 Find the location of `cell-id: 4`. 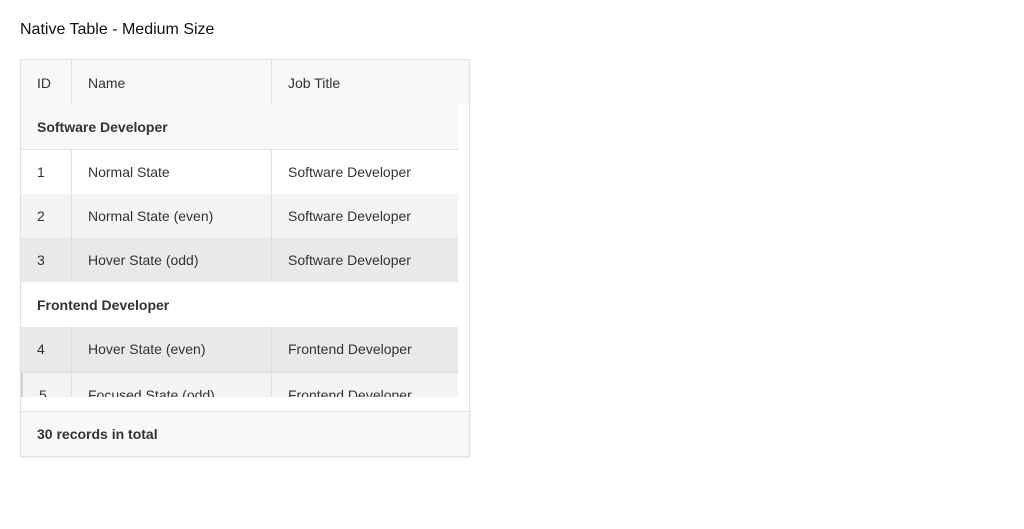

cell-id: 4 is located at coordinates (46, 349).